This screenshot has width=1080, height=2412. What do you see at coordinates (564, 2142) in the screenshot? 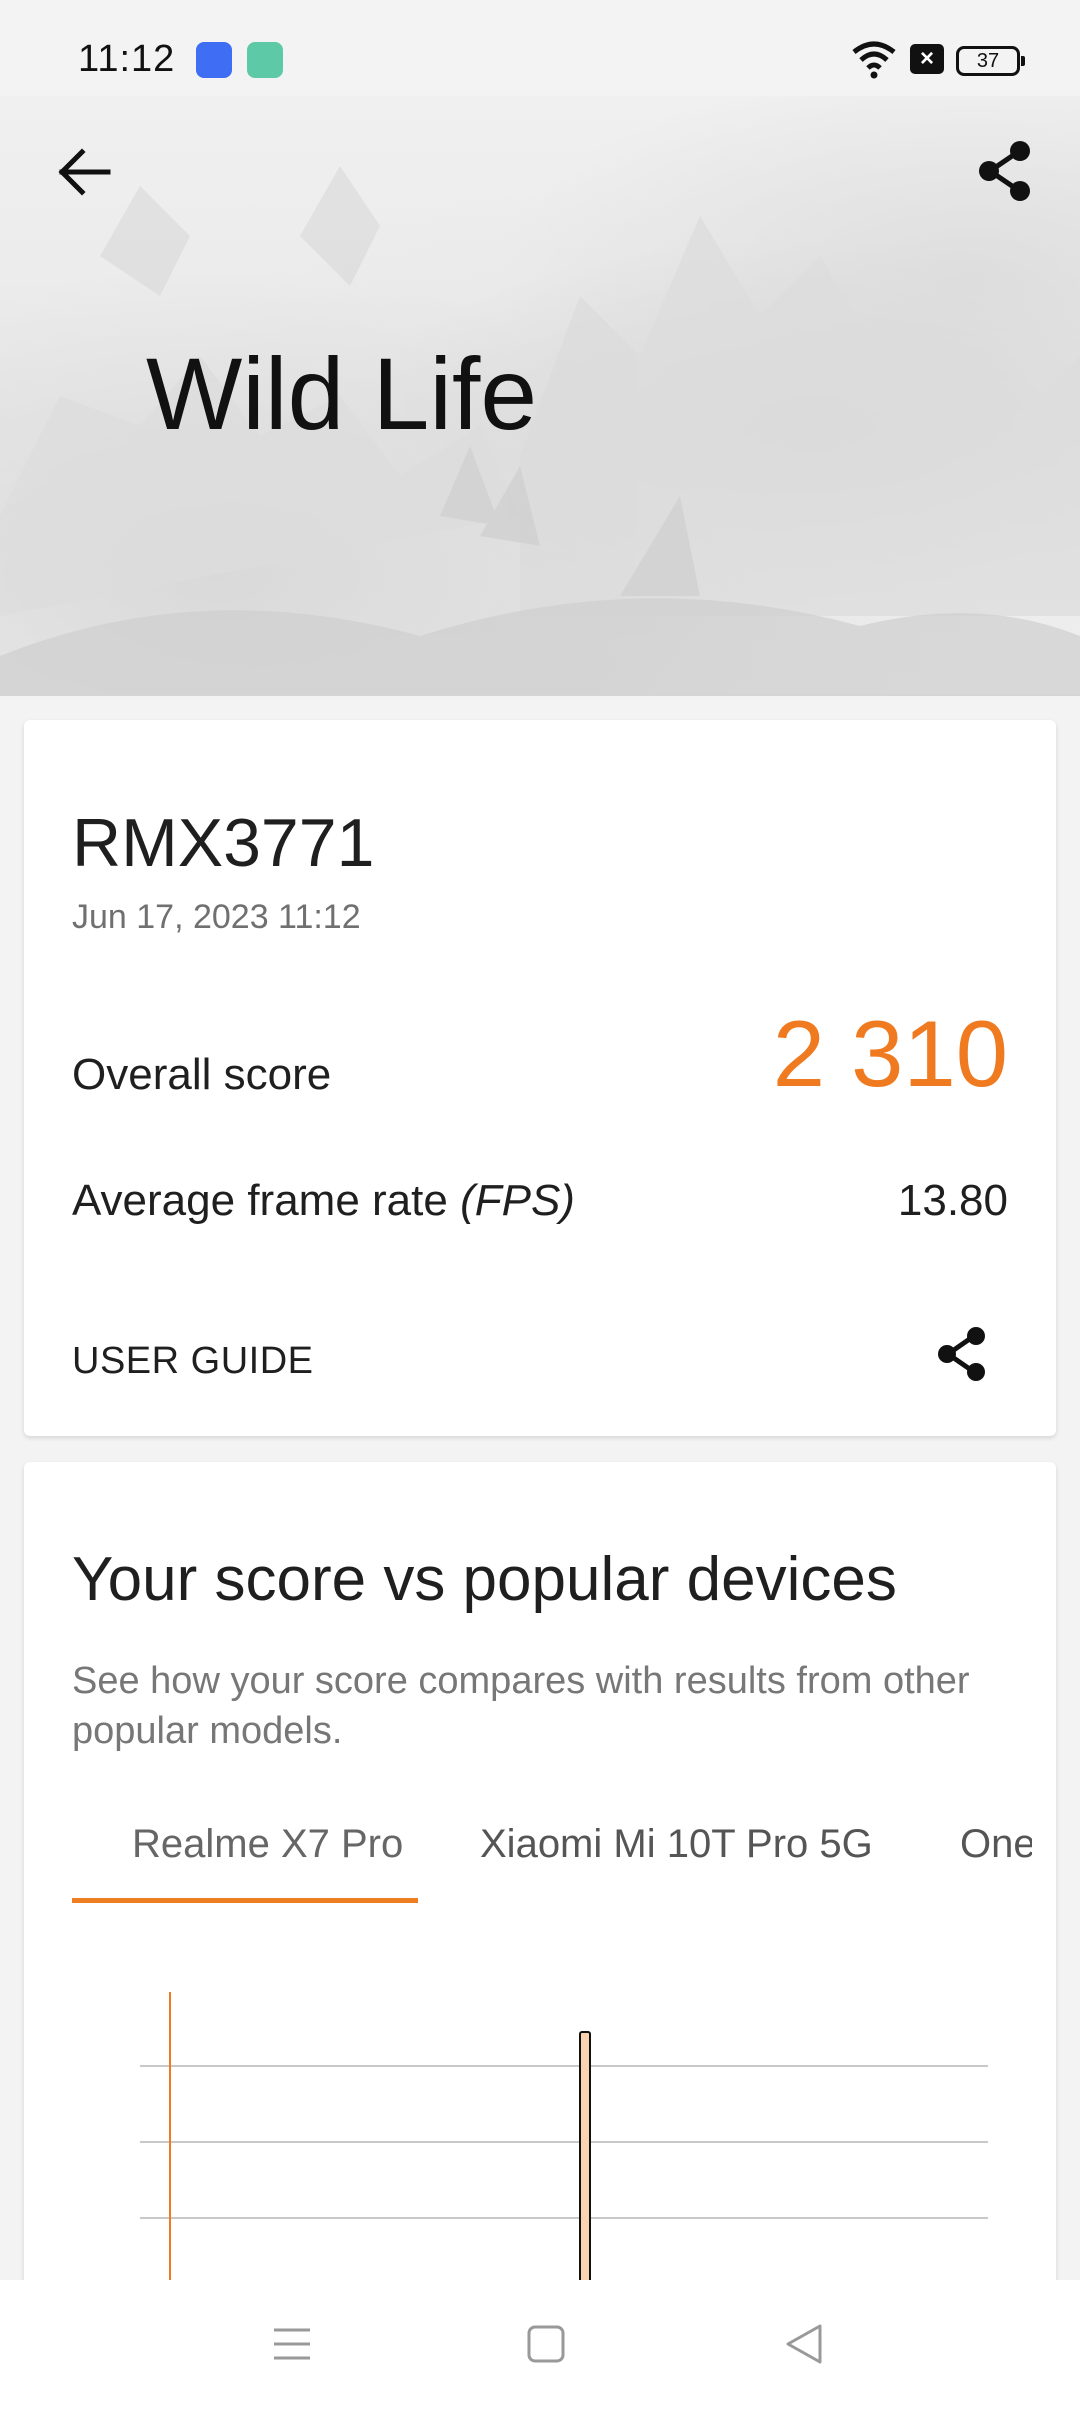
I see `comparison-chart` at bounding box center [564, 2142].